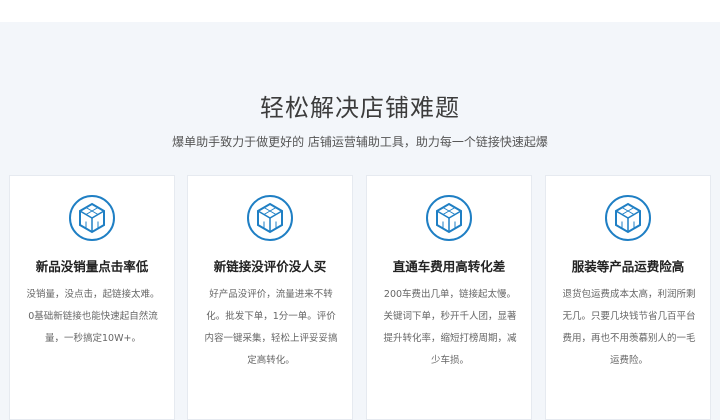  I want to click on card-title: 直通车费用高转化差, so click(449, 266).